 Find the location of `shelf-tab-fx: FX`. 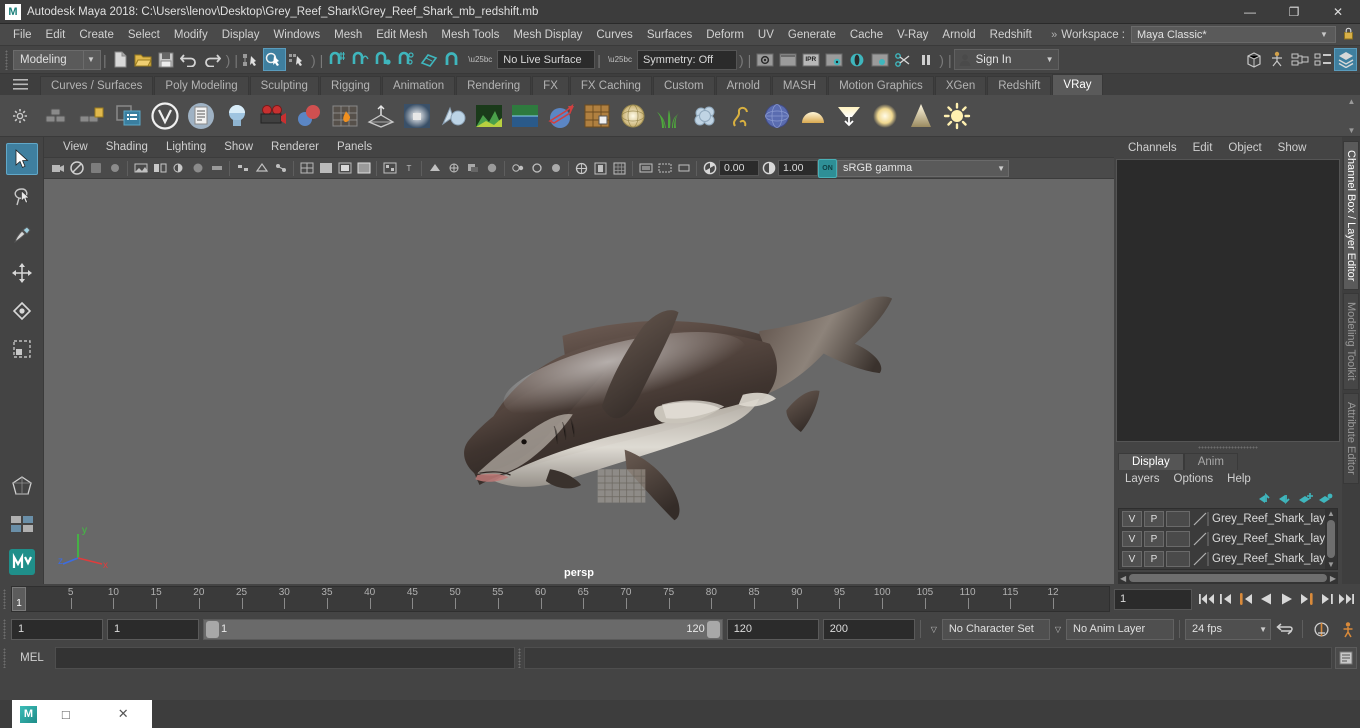

shelf-tab-fx: FX is located at coordinates (550, 85).